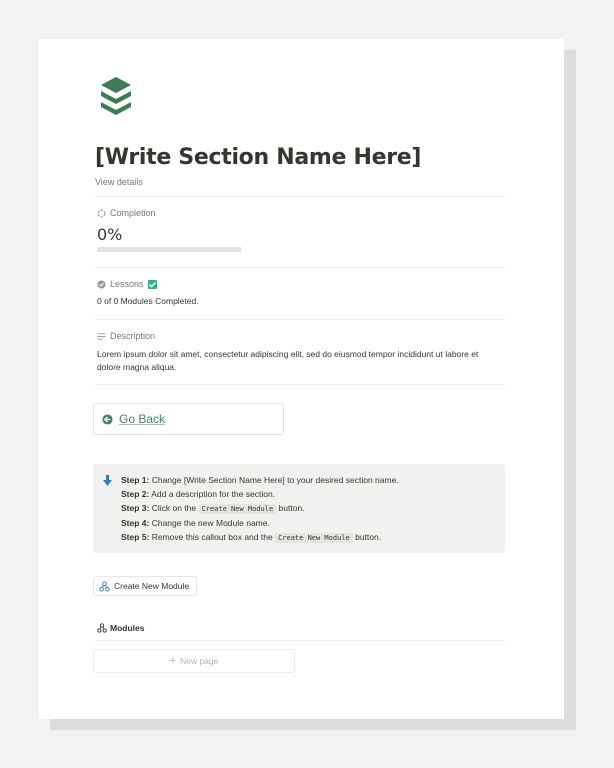  I want to click on lessons-property: Lessons, so click(127, 284).